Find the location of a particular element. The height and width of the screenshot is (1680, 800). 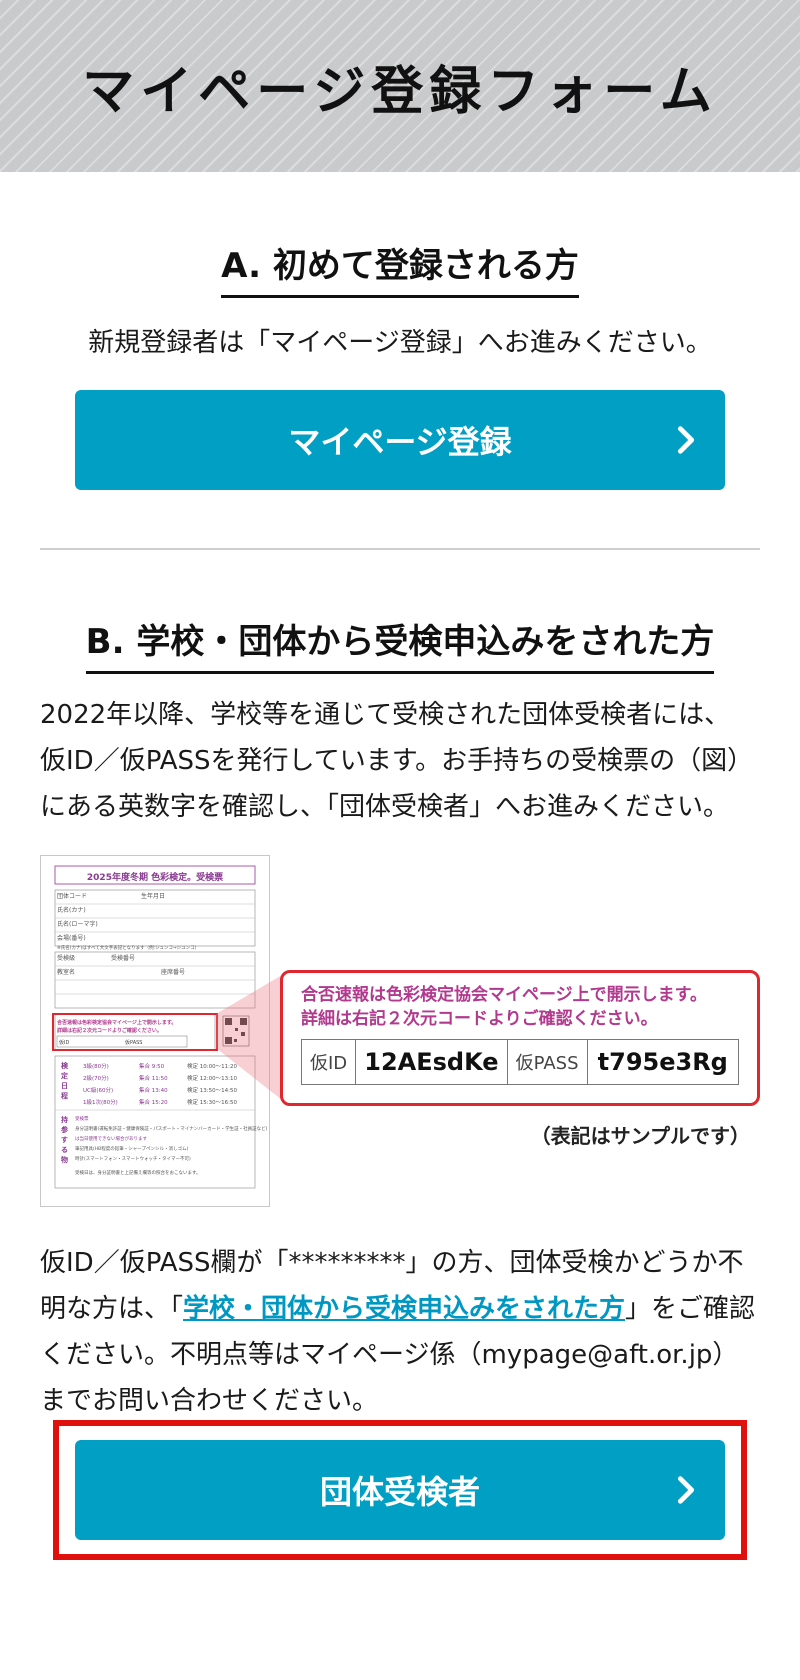

group-examinee-button: 団体受検者 is located at coordinates (400, 1490).